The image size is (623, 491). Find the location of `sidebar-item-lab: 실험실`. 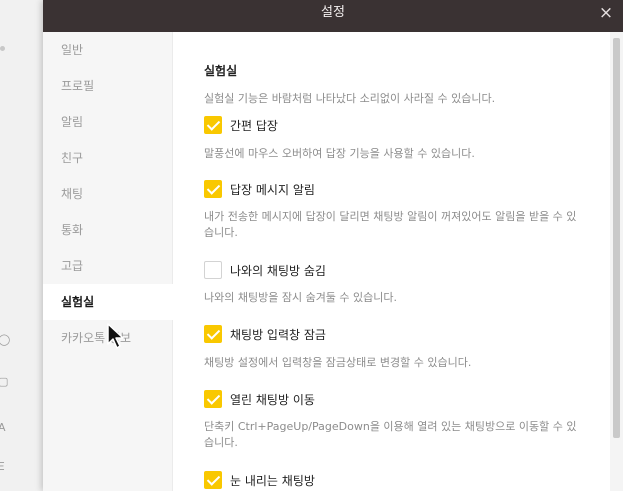

sidebar-item-lab: 실험실 is located at coordinates (108, 302).